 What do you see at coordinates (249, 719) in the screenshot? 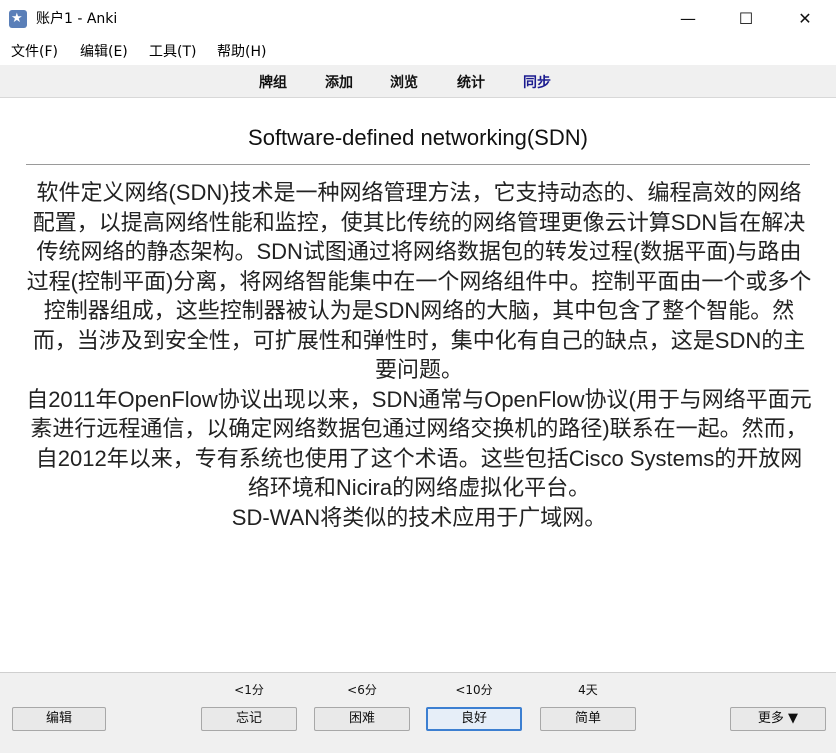
I see `again-button: 忘记` at bounding box center [249, 719].